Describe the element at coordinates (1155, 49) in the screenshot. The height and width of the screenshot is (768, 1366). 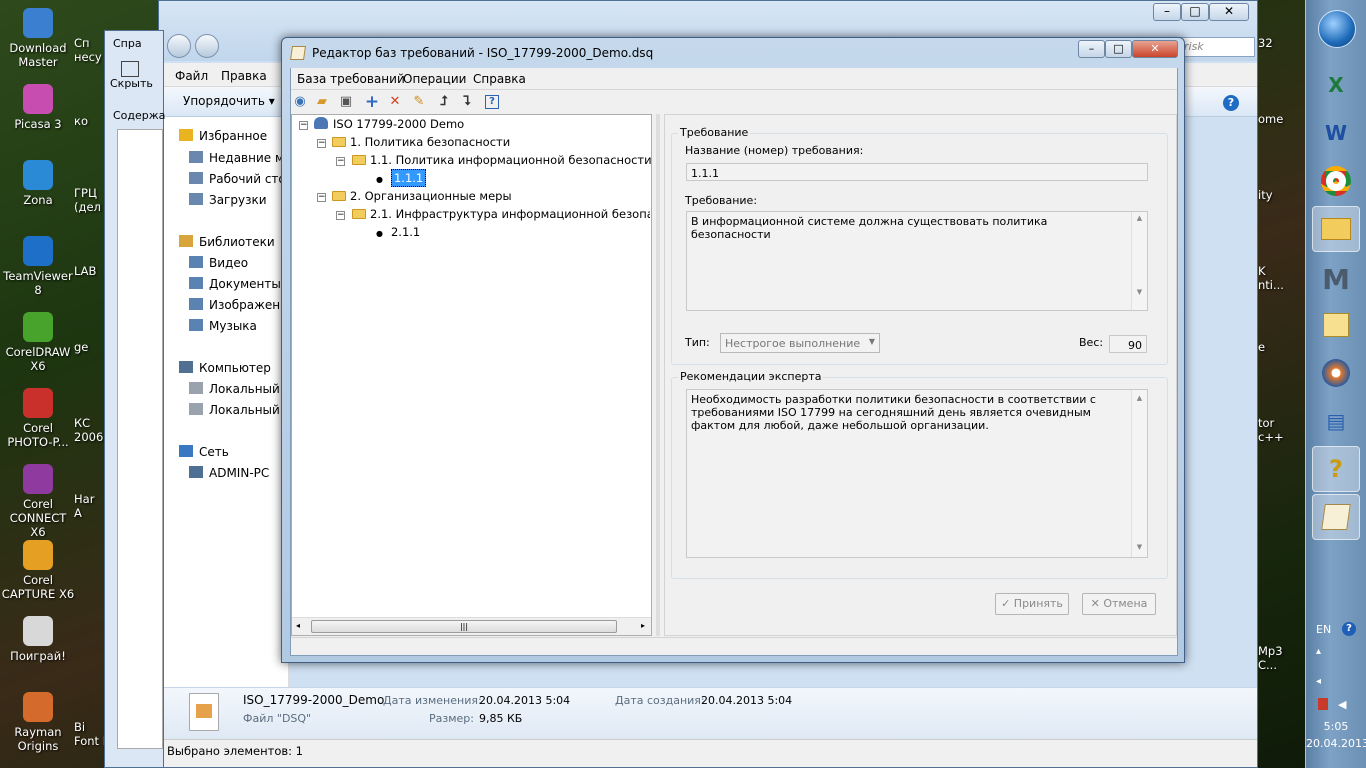
I see `close-button: ✕` at that location.